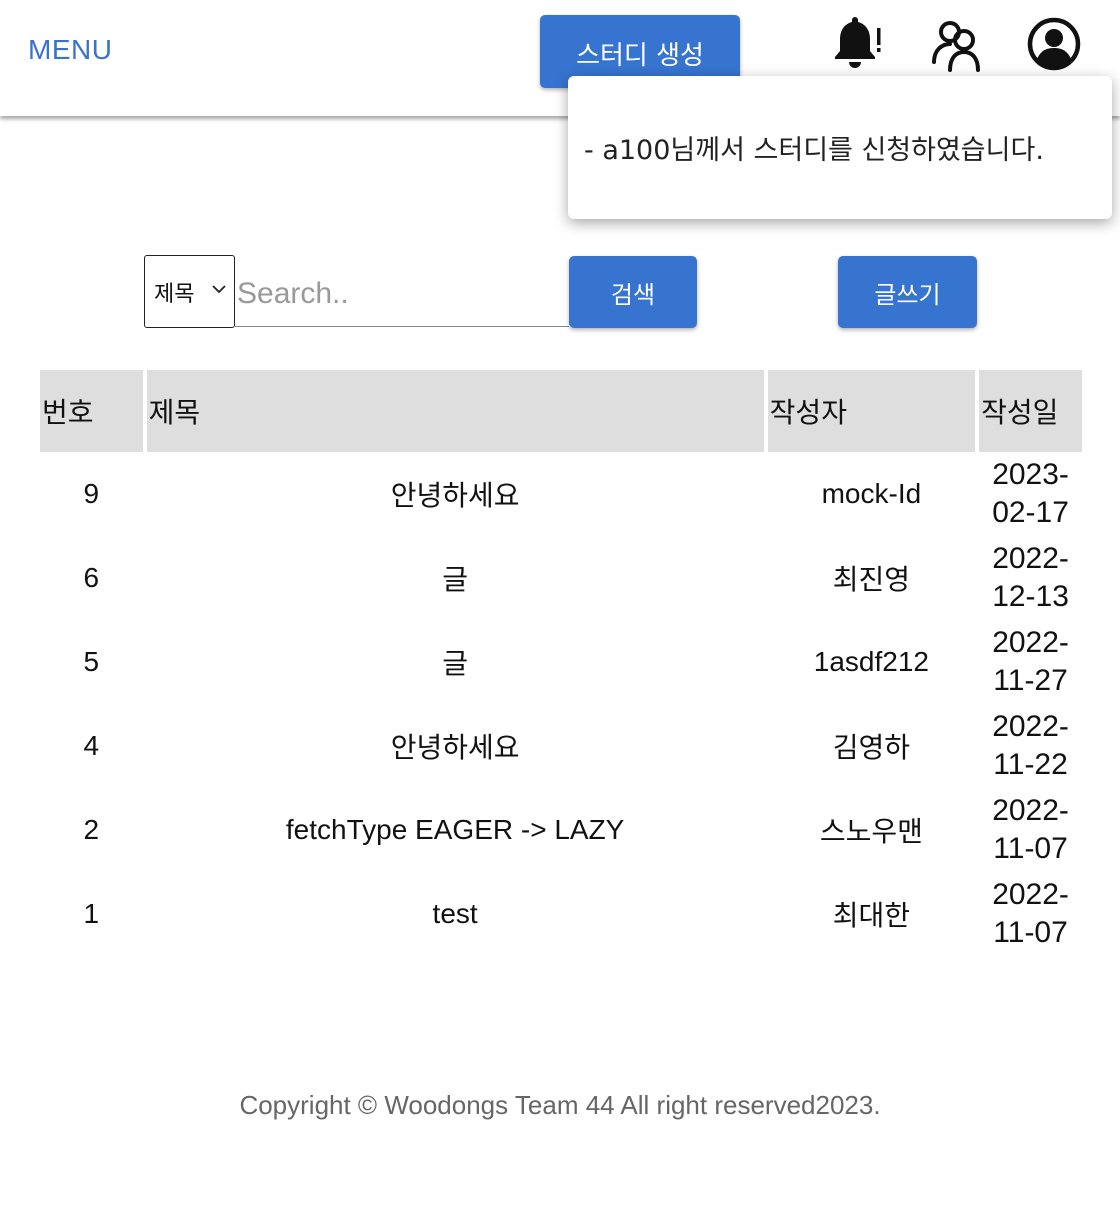 The image size is (1120, 1230). What do you see at coordinates (1030, 746) in the screenshot?
I see `row-date: 2022- 11-22` at bounding box center [1030, 746].